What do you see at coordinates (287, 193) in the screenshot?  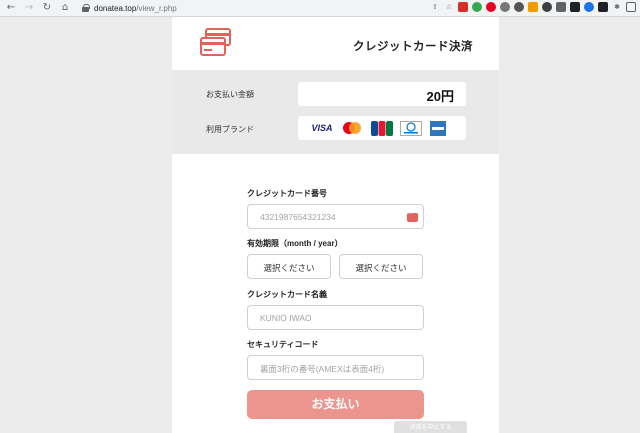 I see `card-number-label: クレジットカード番号` at bounding box center [287, 193].